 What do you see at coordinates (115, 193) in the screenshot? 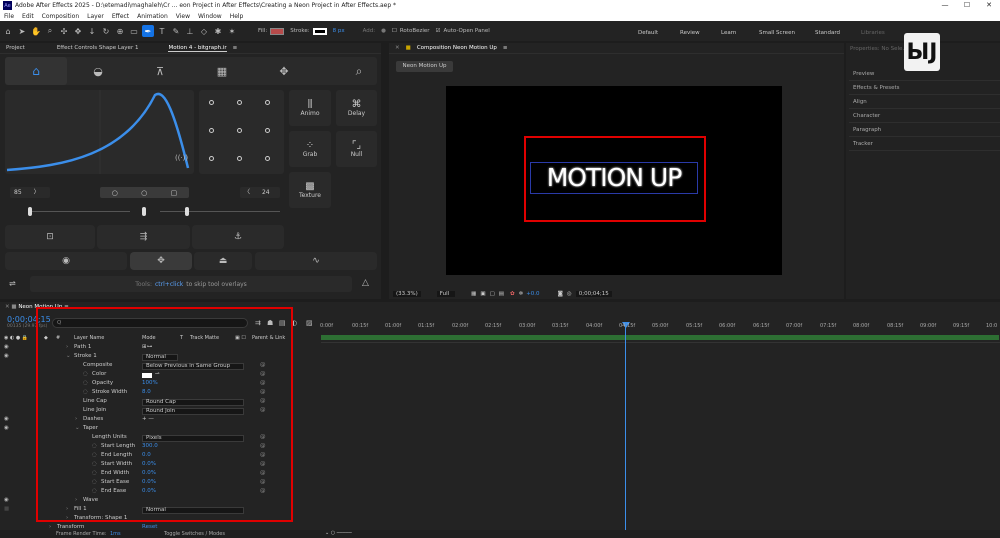
I see `circle-preset-icon: ○` at bounding box center [115, 193].